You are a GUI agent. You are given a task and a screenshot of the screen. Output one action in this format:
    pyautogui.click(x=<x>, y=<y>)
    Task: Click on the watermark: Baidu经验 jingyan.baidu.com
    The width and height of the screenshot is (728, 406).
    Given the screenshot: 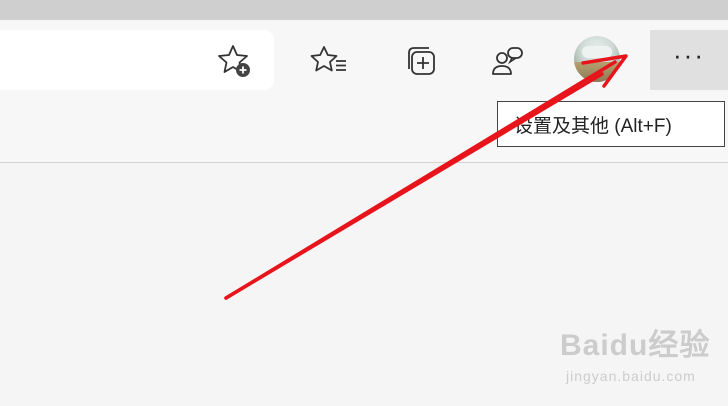 What is the action you would take?
    pyautogui.click(x=640, y=355)
    